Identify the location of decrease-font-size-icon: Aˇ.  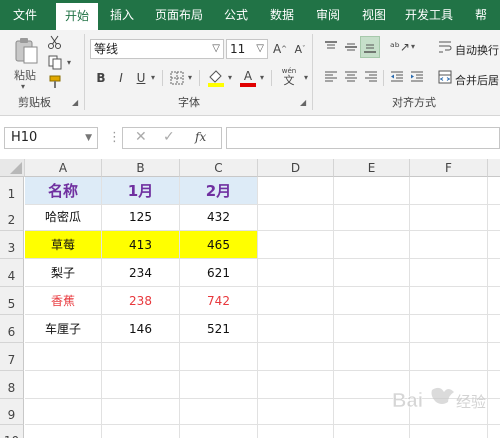
(300, 49).